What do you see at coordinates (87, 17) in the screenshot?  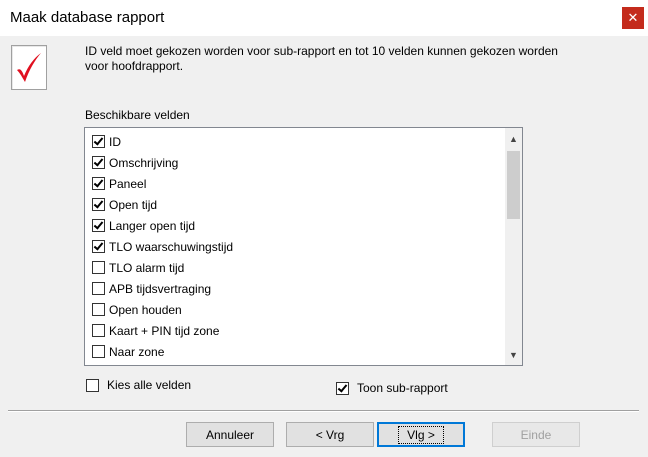 I see `window-title: Maak database rapport` at bounding box center [87, 17].